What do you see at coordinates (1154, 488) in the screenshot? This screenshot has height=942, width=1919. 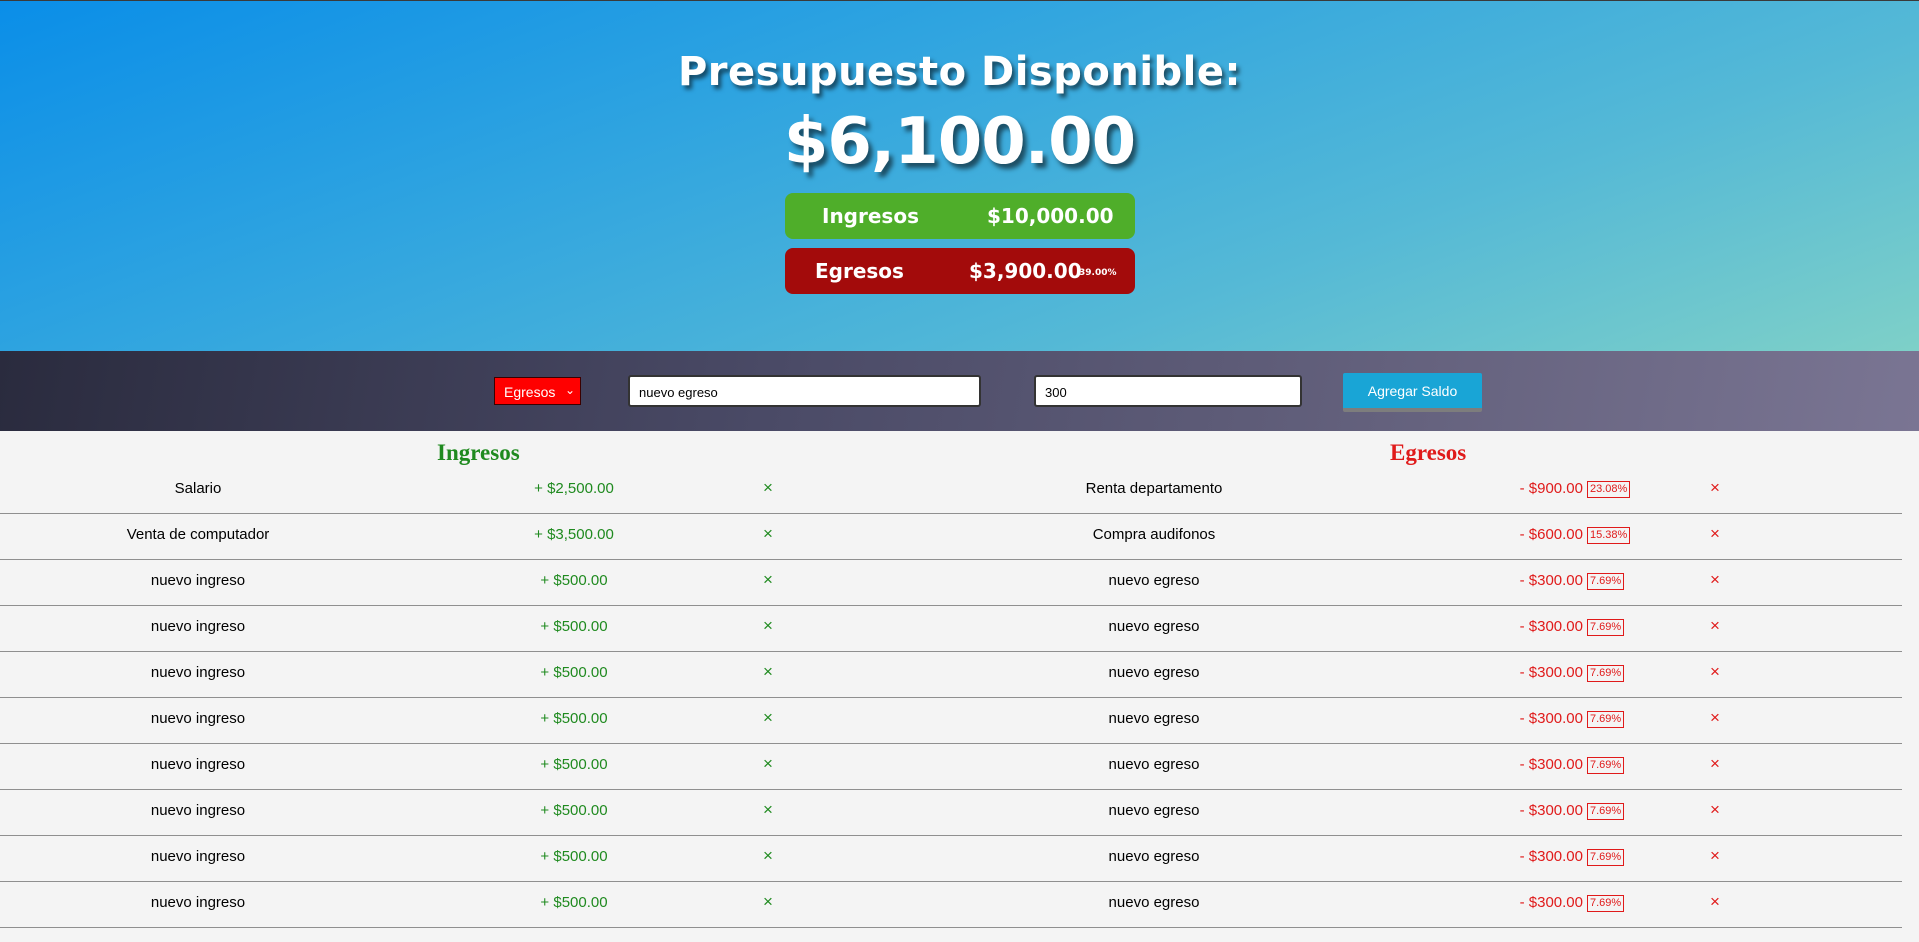 I see `expense-description: Renta departamento` at bounding box center [1154, 488].